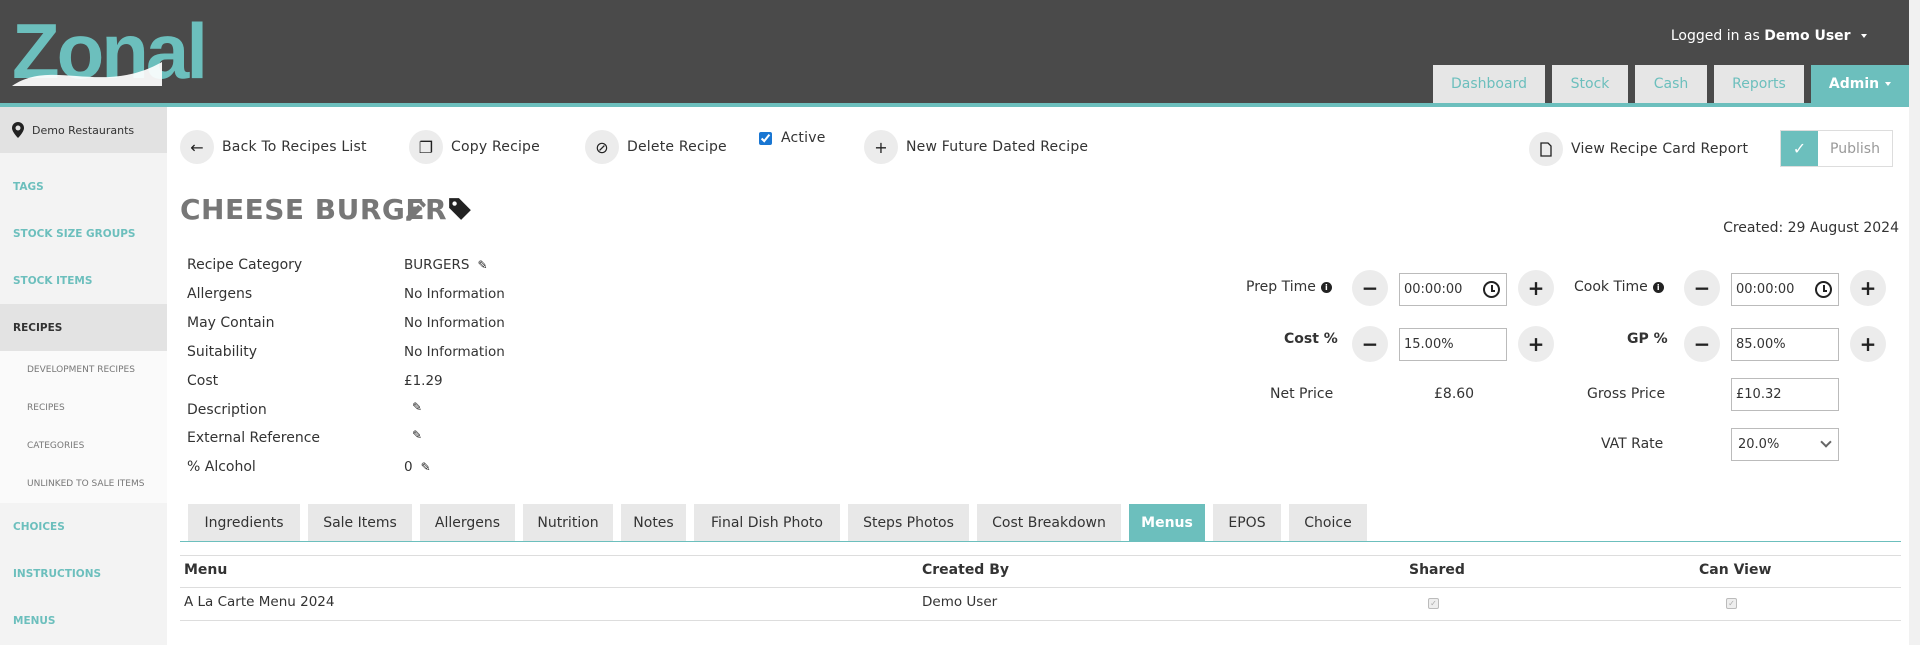 This screenshot has width=1920, height=645. I want to click on gross-price-input: £10.32, so click(1785, 394).